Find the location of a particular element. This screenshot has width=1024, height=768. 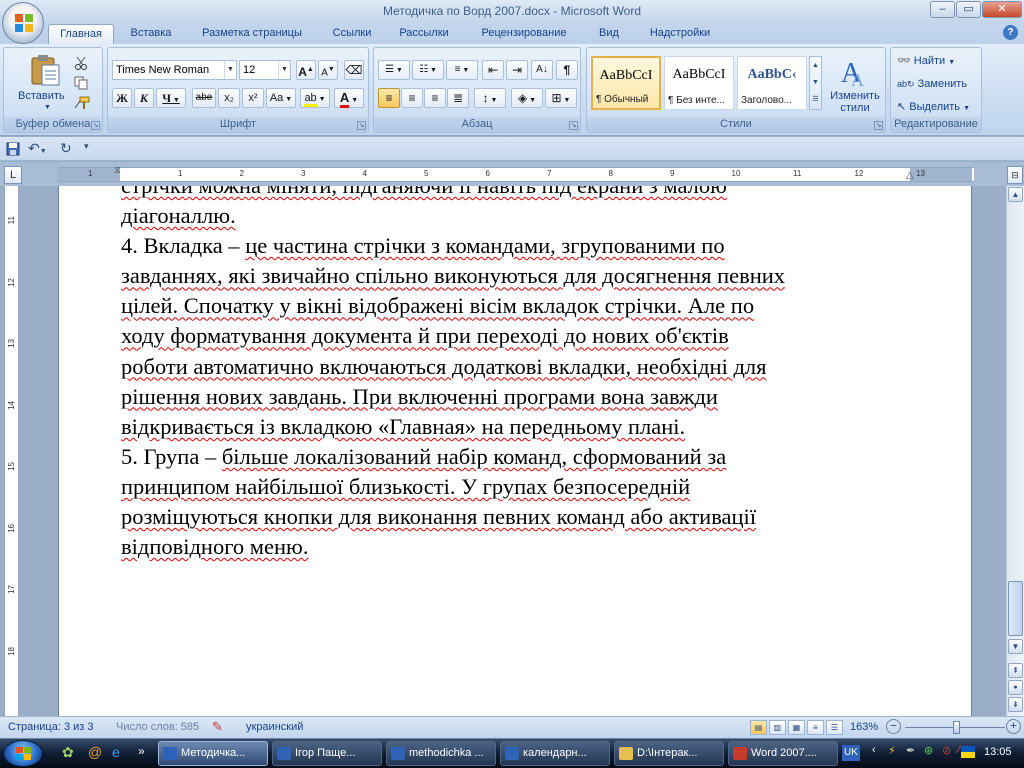

align-right-icon: ≡ is located at coordinates (435, 98).